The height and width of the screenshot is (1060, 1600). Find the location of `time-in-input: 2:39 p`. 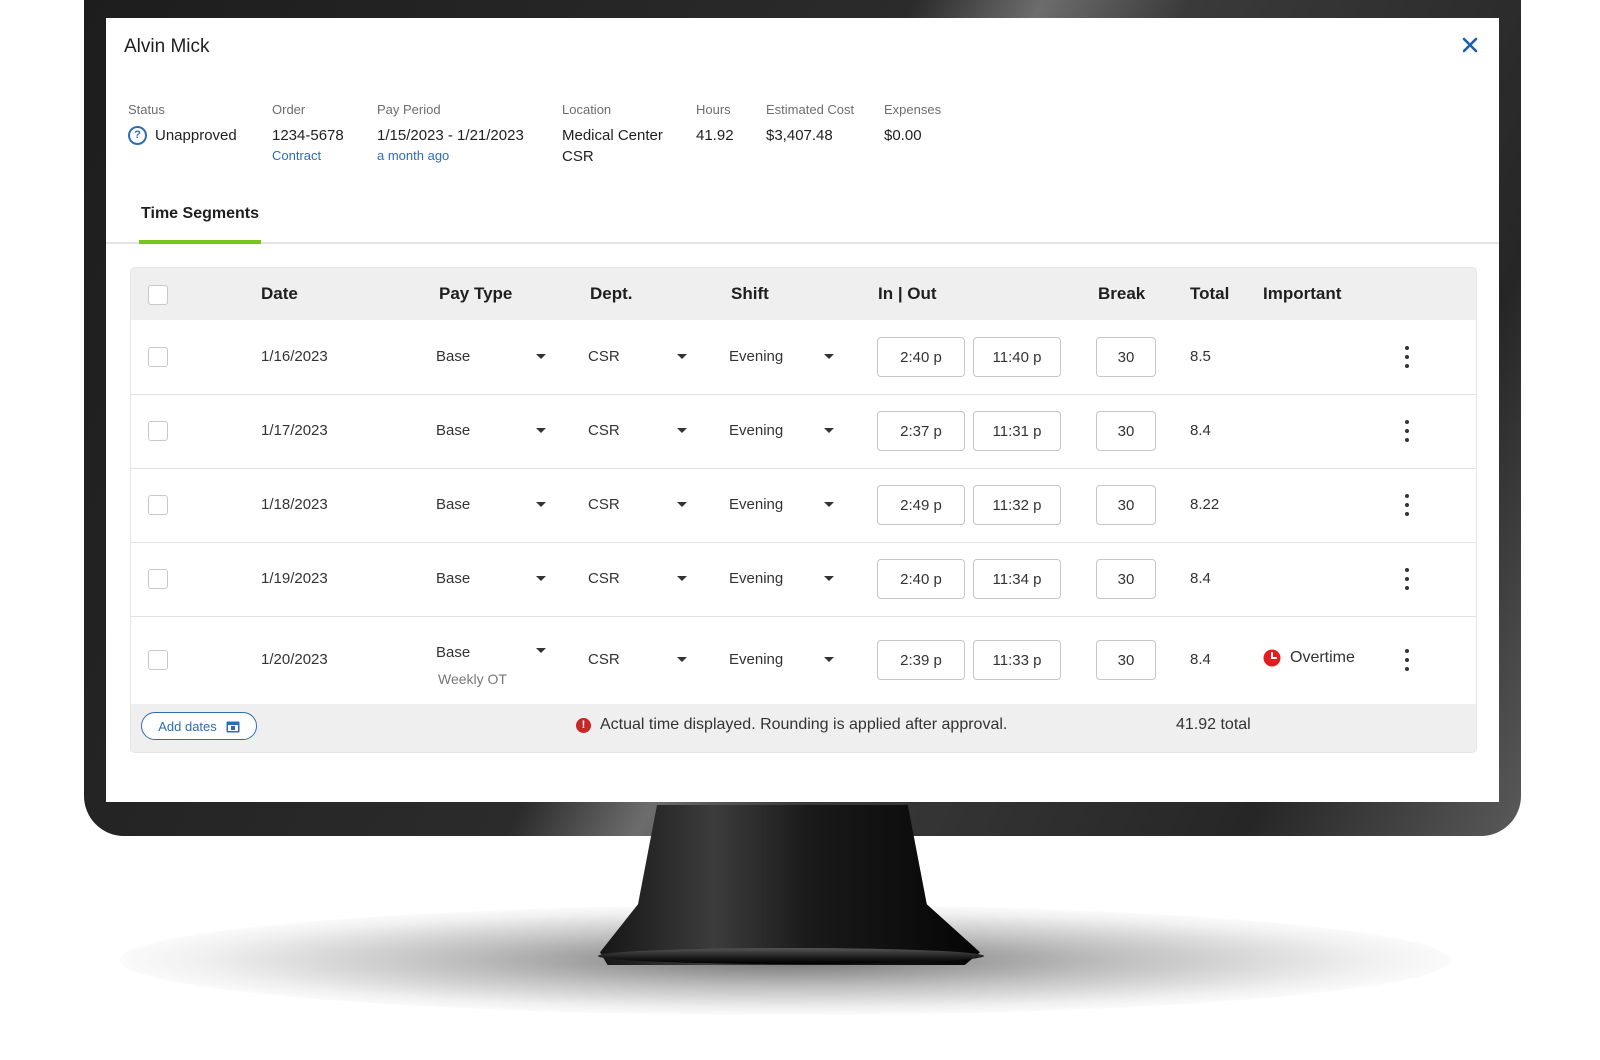

time-in-input: 2:39 p is located at coordinates (921, 660).